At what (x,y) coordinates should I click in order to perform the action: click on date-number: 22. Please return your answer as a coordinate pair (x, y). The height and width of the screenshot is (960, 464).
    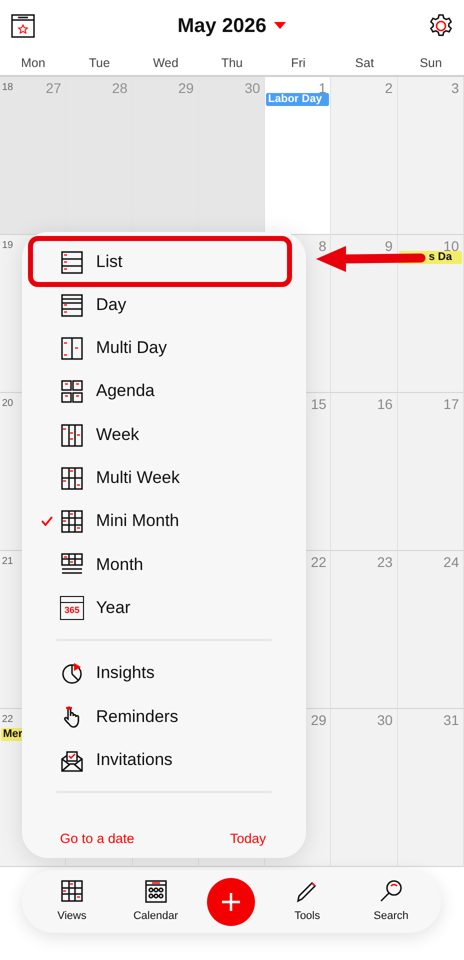
    Looking at the image, I should click on (318, 562).